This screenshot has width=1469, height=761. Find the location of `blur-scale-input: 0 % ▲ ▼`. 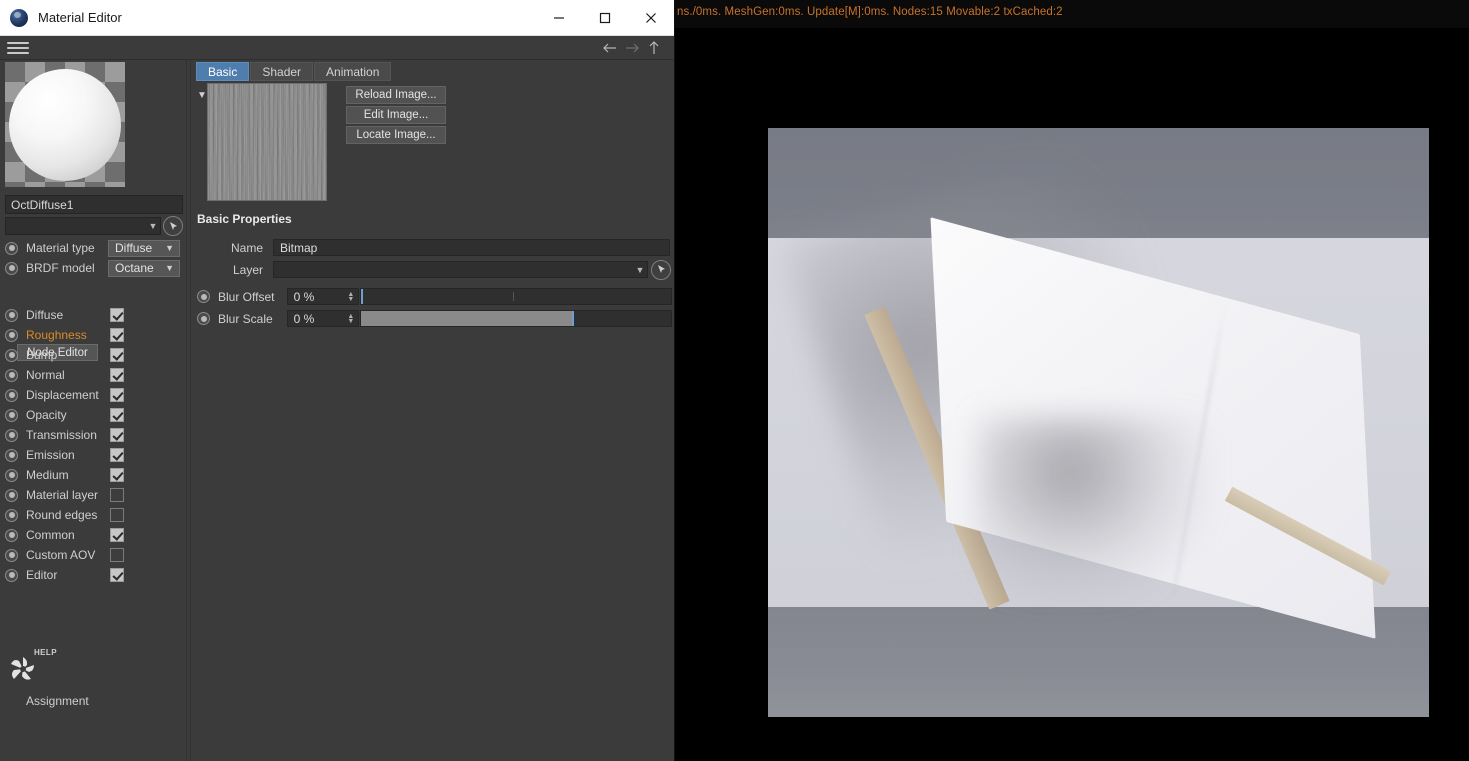

blur-scale-input: 0 % ▲ ▼ is located at coordinates (323, 318).